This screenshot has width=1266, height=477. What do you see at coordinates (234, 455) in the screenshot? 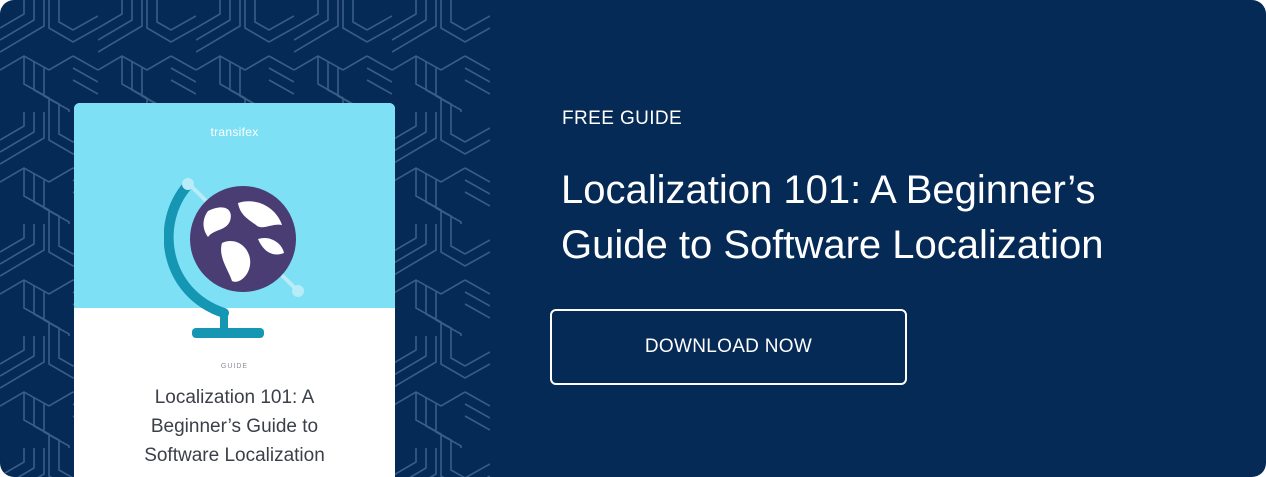
I see `book-title-line: Software Localization` at bounding box center [234, 455].